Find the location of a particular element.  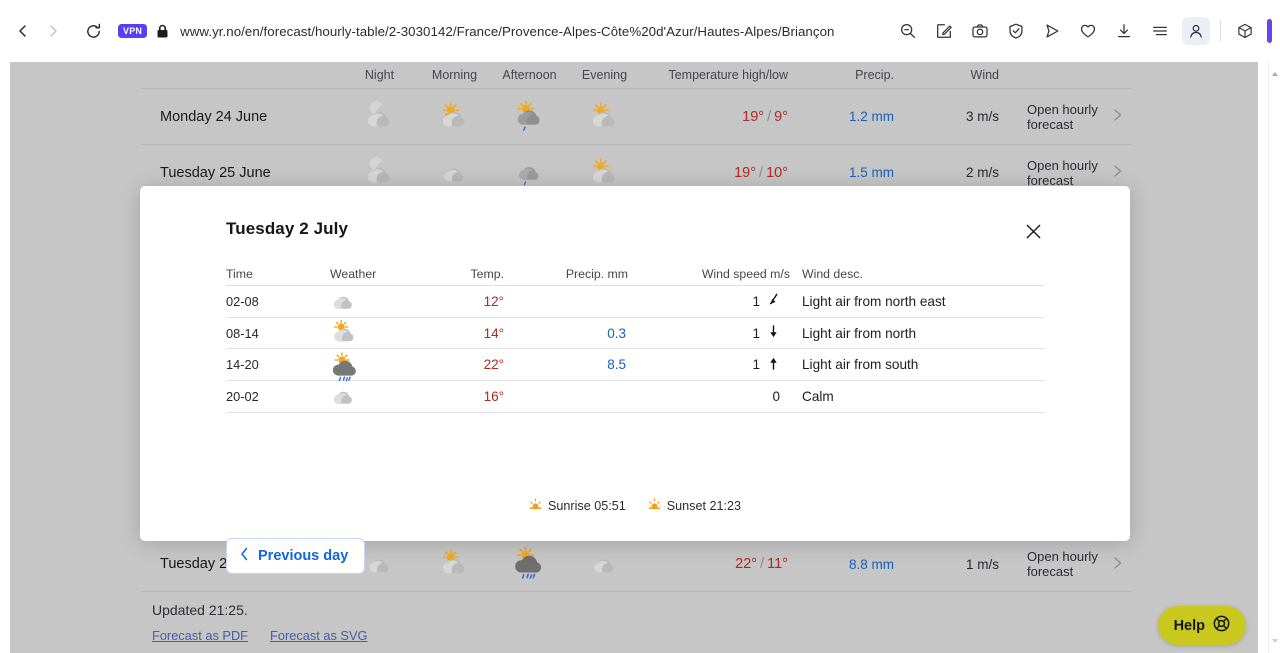

sunrise-text: Sunrise 05:51 is located at coordinates (587, 506).